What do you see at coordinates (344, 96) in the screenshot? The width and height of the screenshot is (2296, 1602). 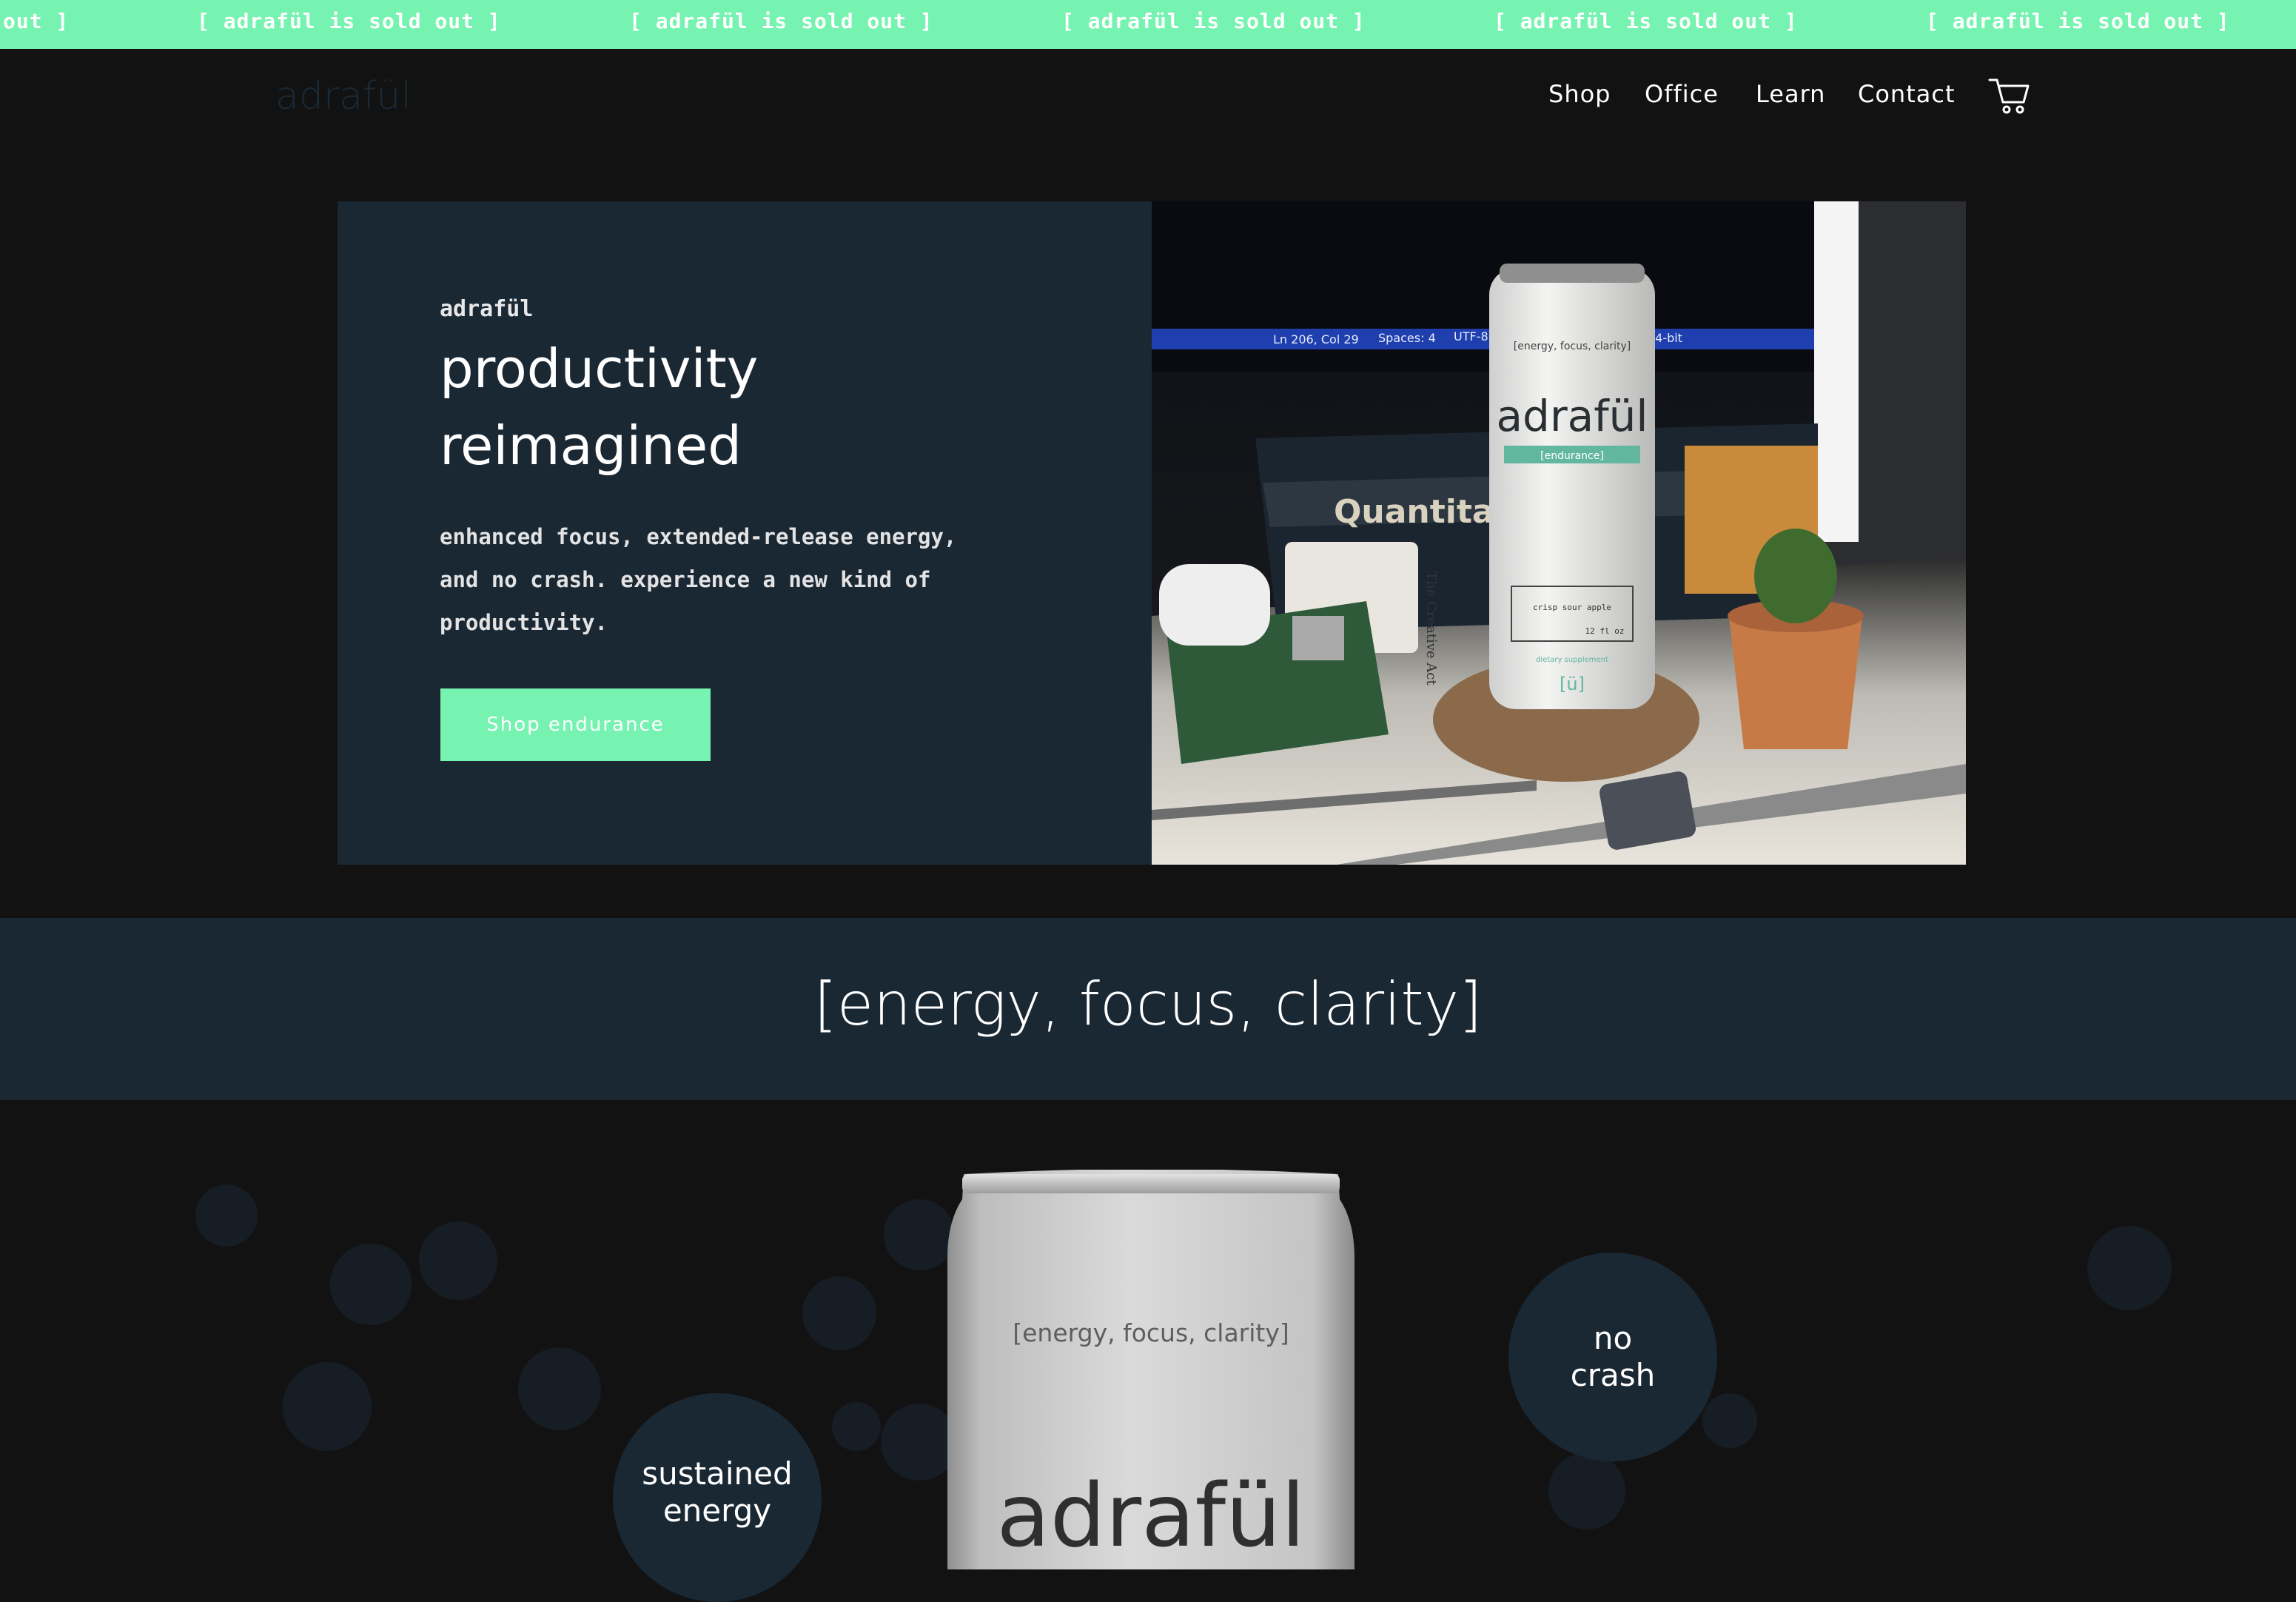 I see `site-logo: adrafül` at bounding box center [344, 96].